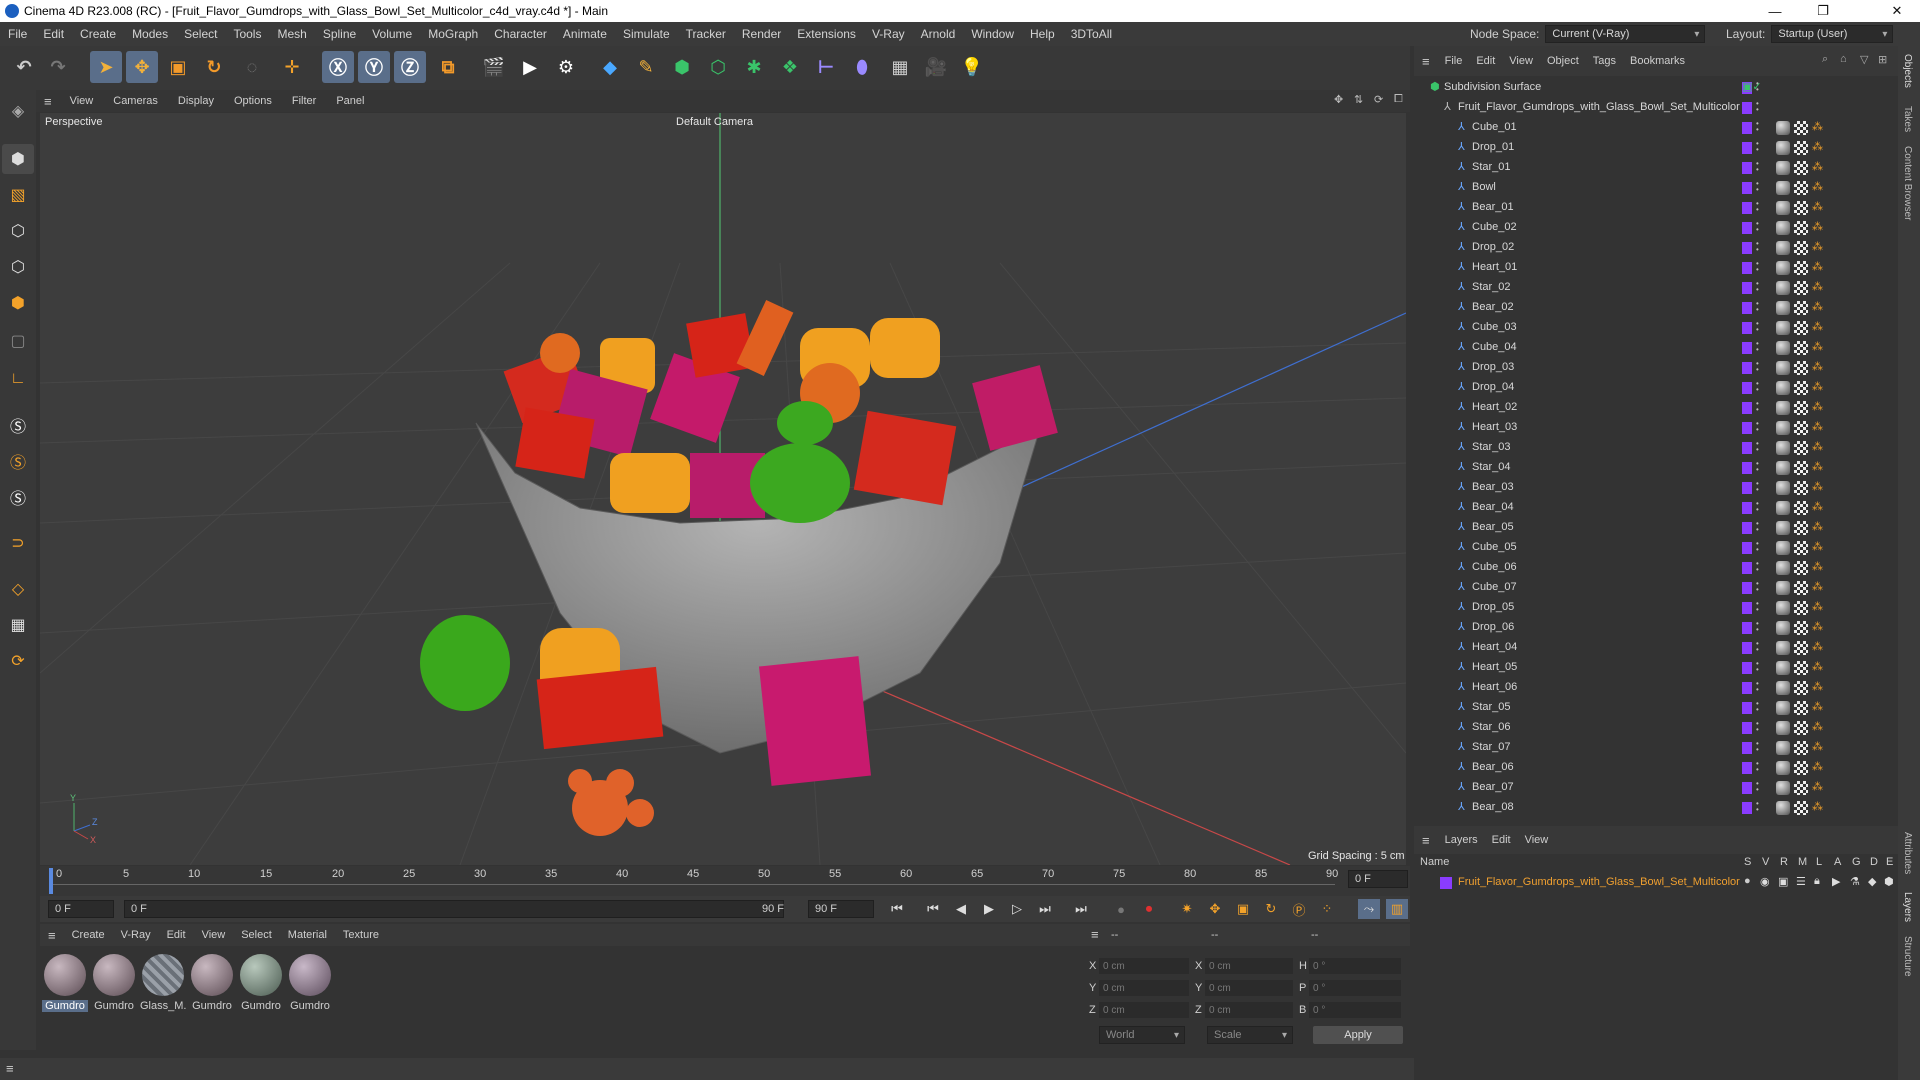 This screenshot has height=1080, width=1920. What do you see at coordinates (374, 67) in the screenshot?
I see `y-axis-icon: Ⓨ` at bounding box center [374, 67].